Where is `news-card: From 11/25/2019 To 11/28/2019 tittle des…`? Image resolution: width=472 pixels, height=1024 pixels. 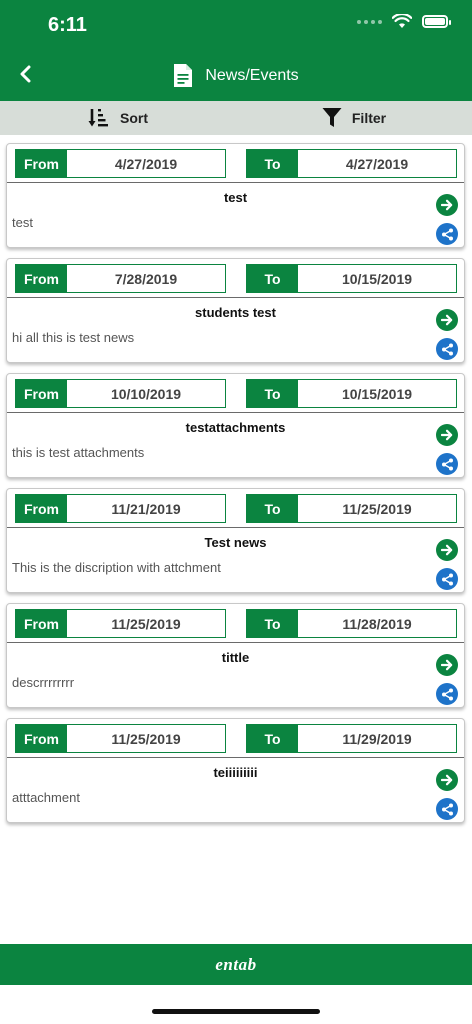 news-card: From 11/25/2019 To 11/28/2019 tittle des… is located at coordinates (235, 655).